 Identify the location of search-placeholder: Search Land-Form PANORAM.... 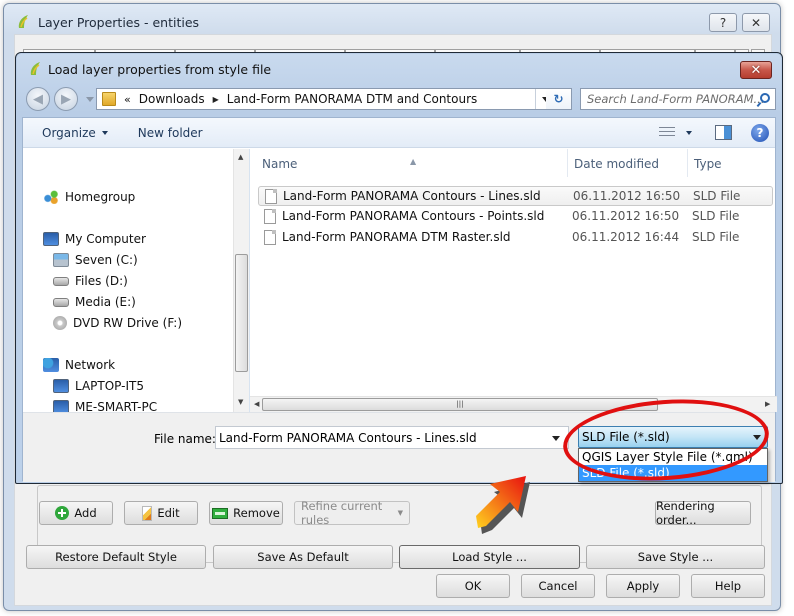
(676, 99).